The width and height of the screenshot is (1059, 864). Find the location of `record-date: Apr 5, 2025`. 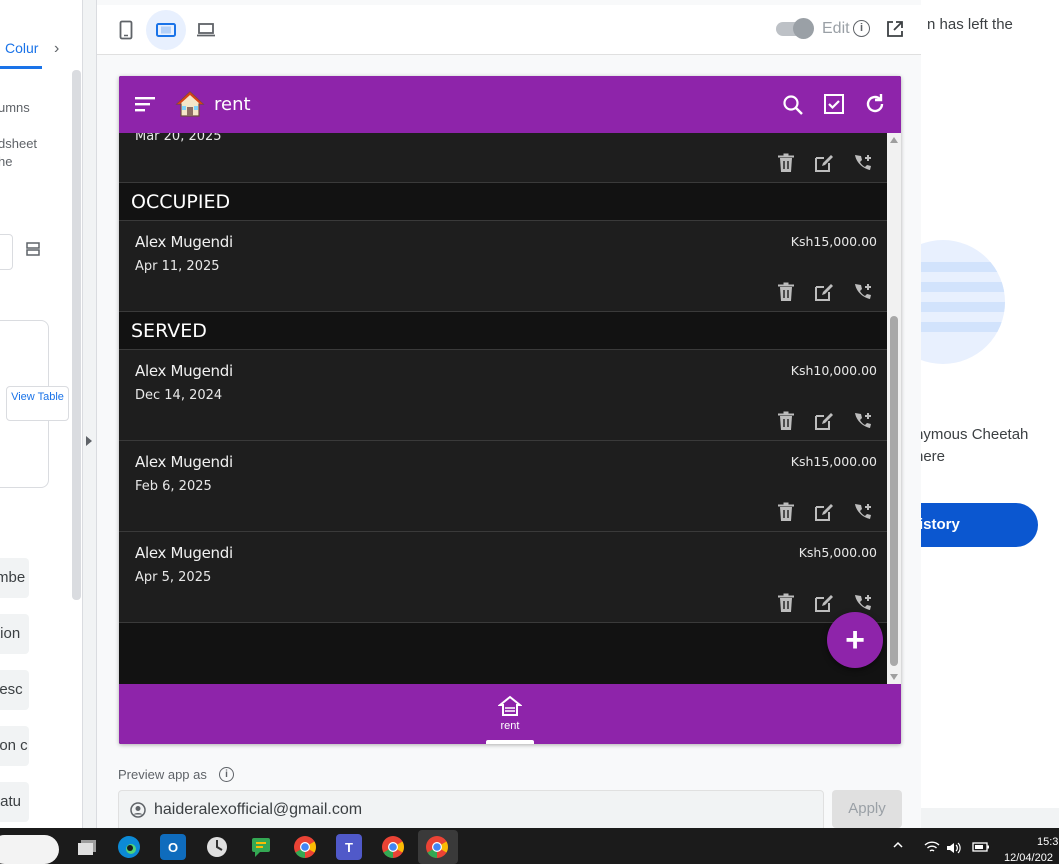

record-date: Apr 5, 2025 is located at coordinates (173, 577).